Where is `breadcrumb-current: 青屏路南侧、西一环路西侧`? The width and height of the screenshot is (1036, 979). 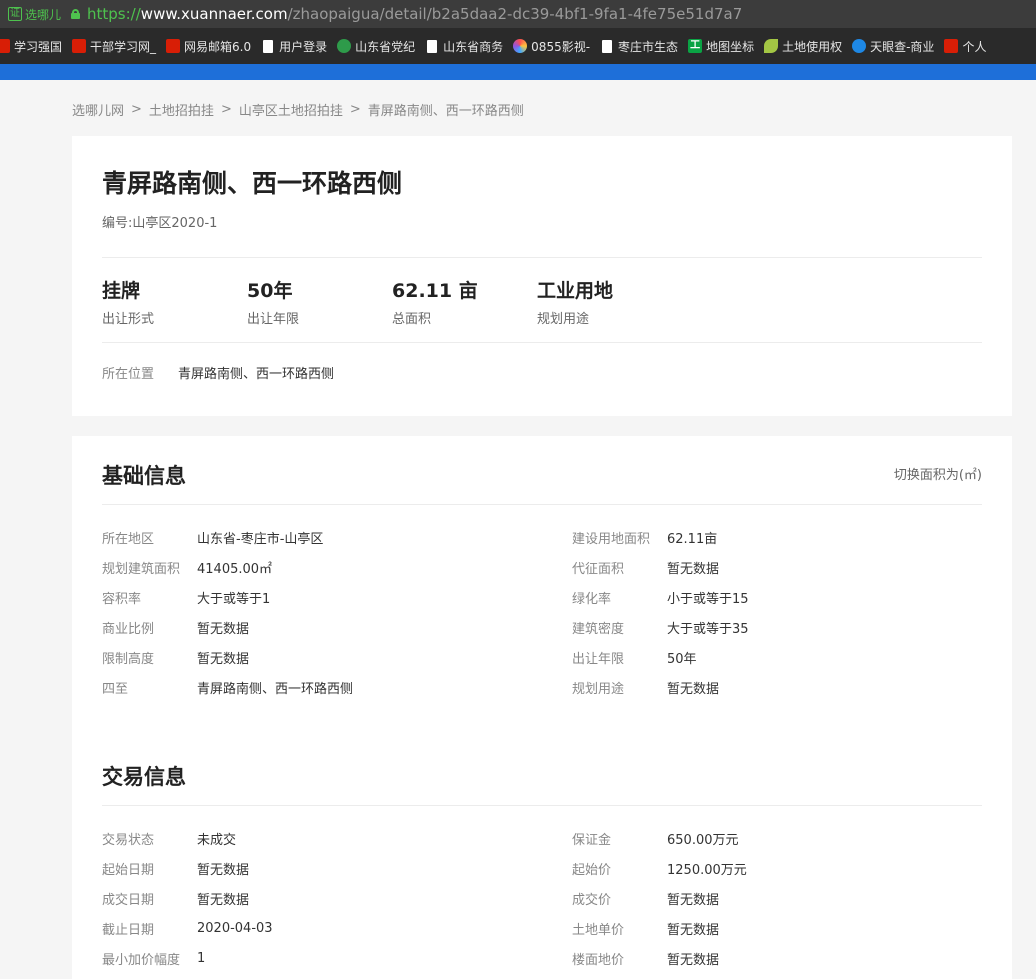 breadcrumb-current: 青屏路南侧、西一环路西侧 is located at coordinates (446, 109).